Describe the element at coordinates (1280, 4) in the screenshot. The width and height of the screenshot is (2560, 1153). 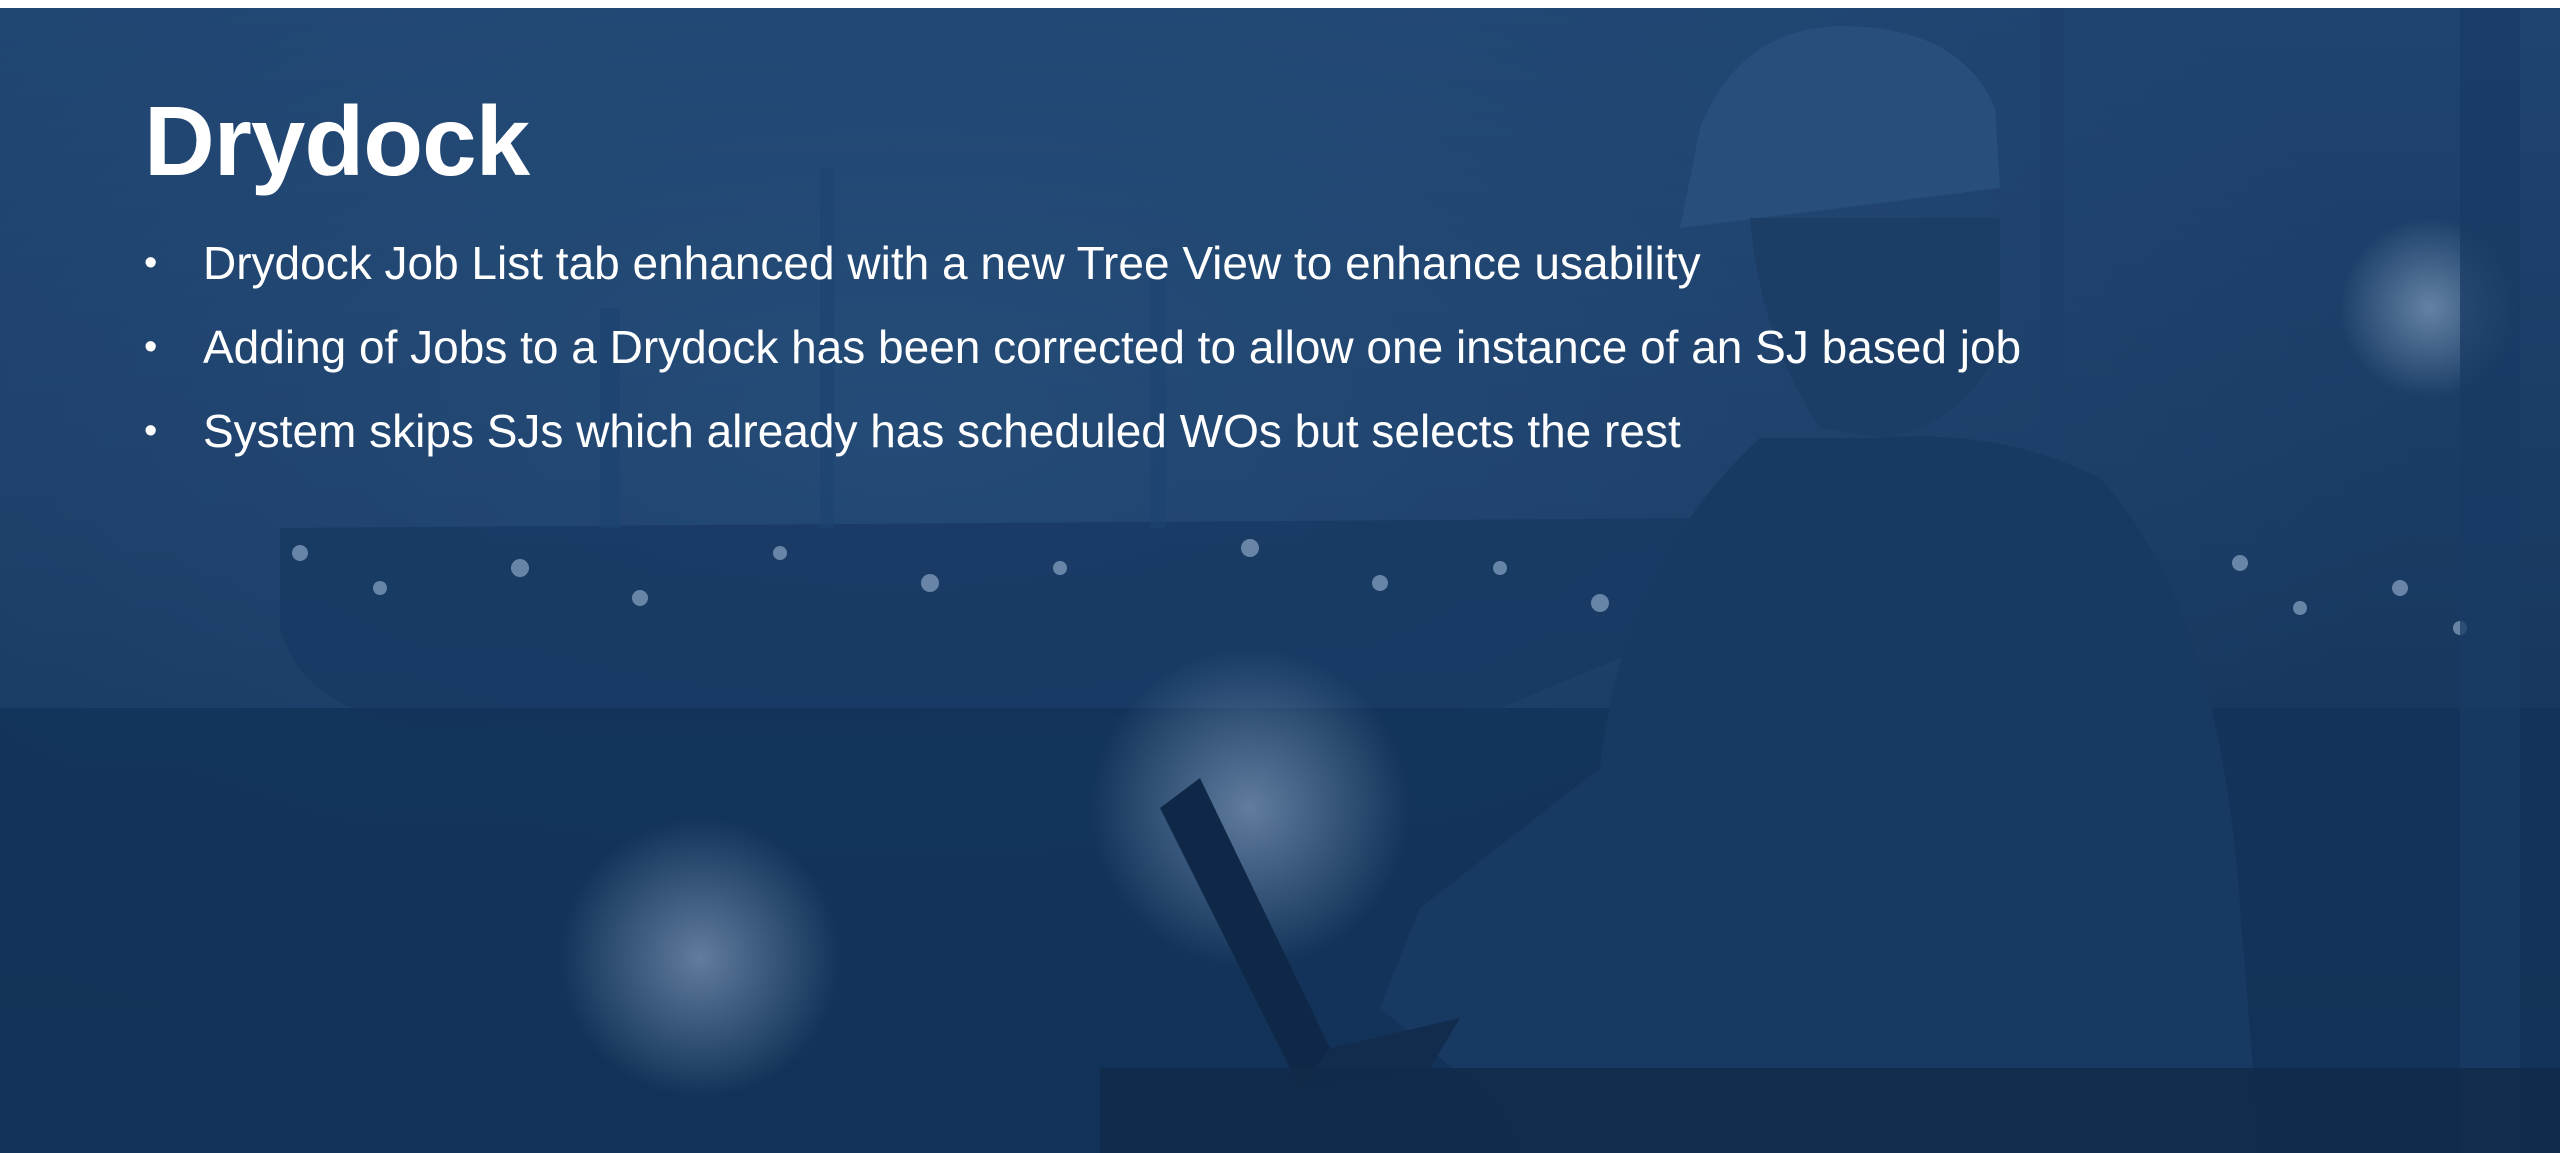
I see `top-border` at that location.